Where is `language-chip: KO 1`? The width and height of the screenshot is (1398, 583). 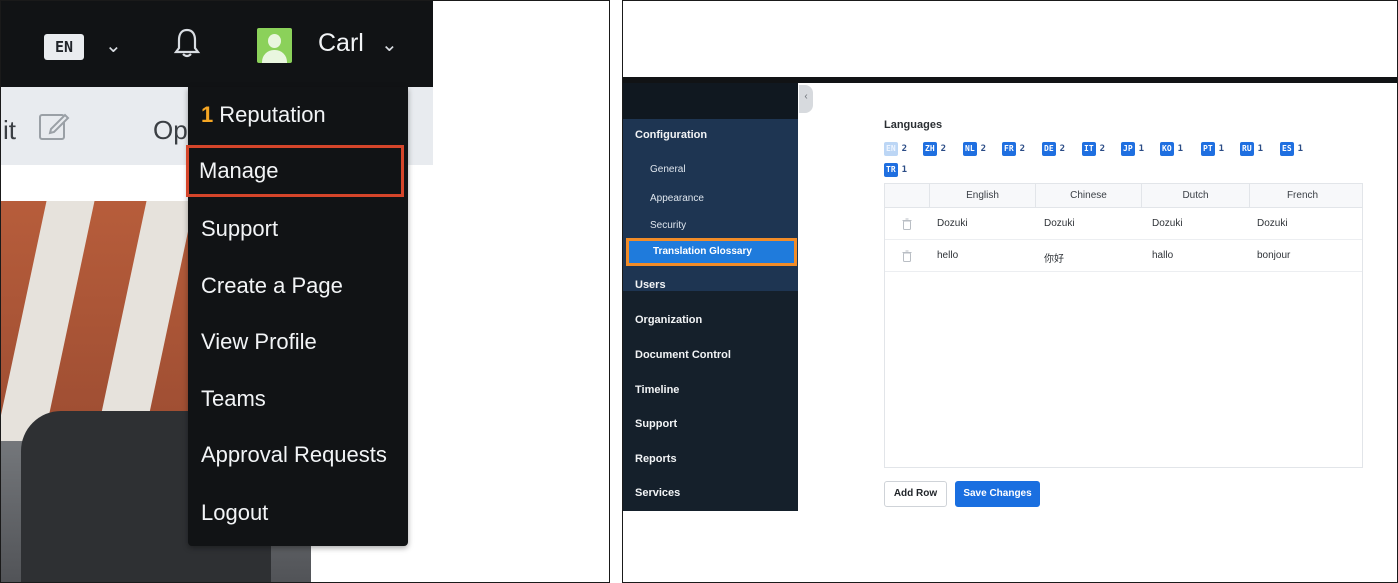
language-chip: KO 1 is located at coordinates (1171, 149).